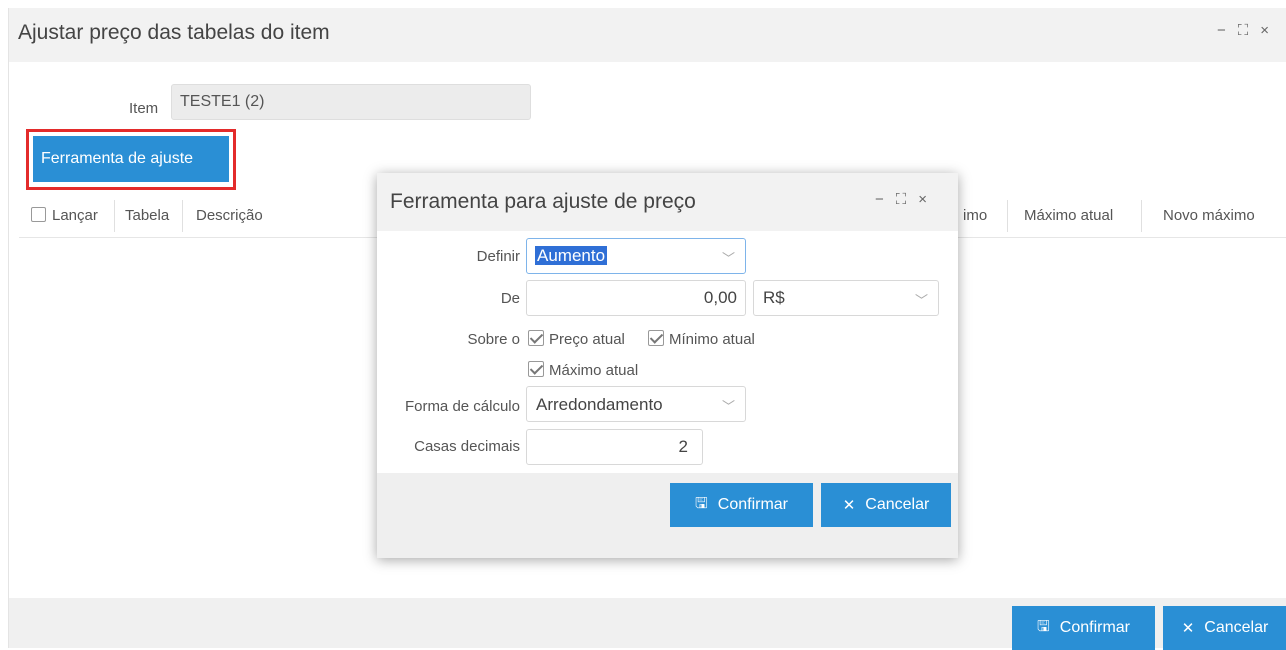  I want to click on unit-select: R$ ﹀, so click(846, 298).